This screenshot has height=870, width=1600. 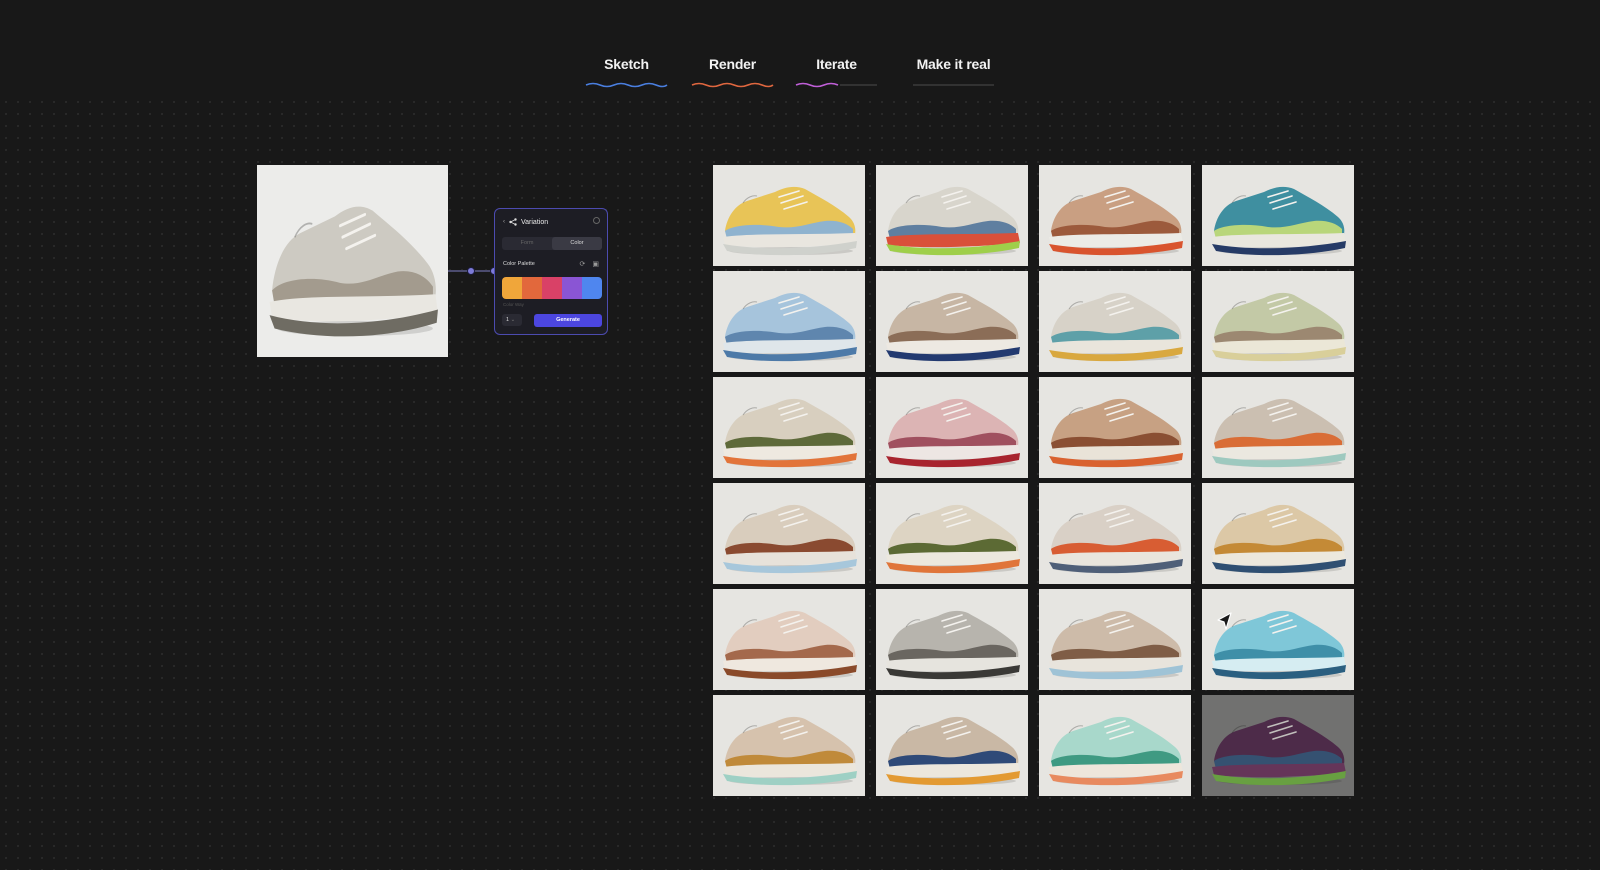 I want to click on info-icon, so click(x=596, y=220).